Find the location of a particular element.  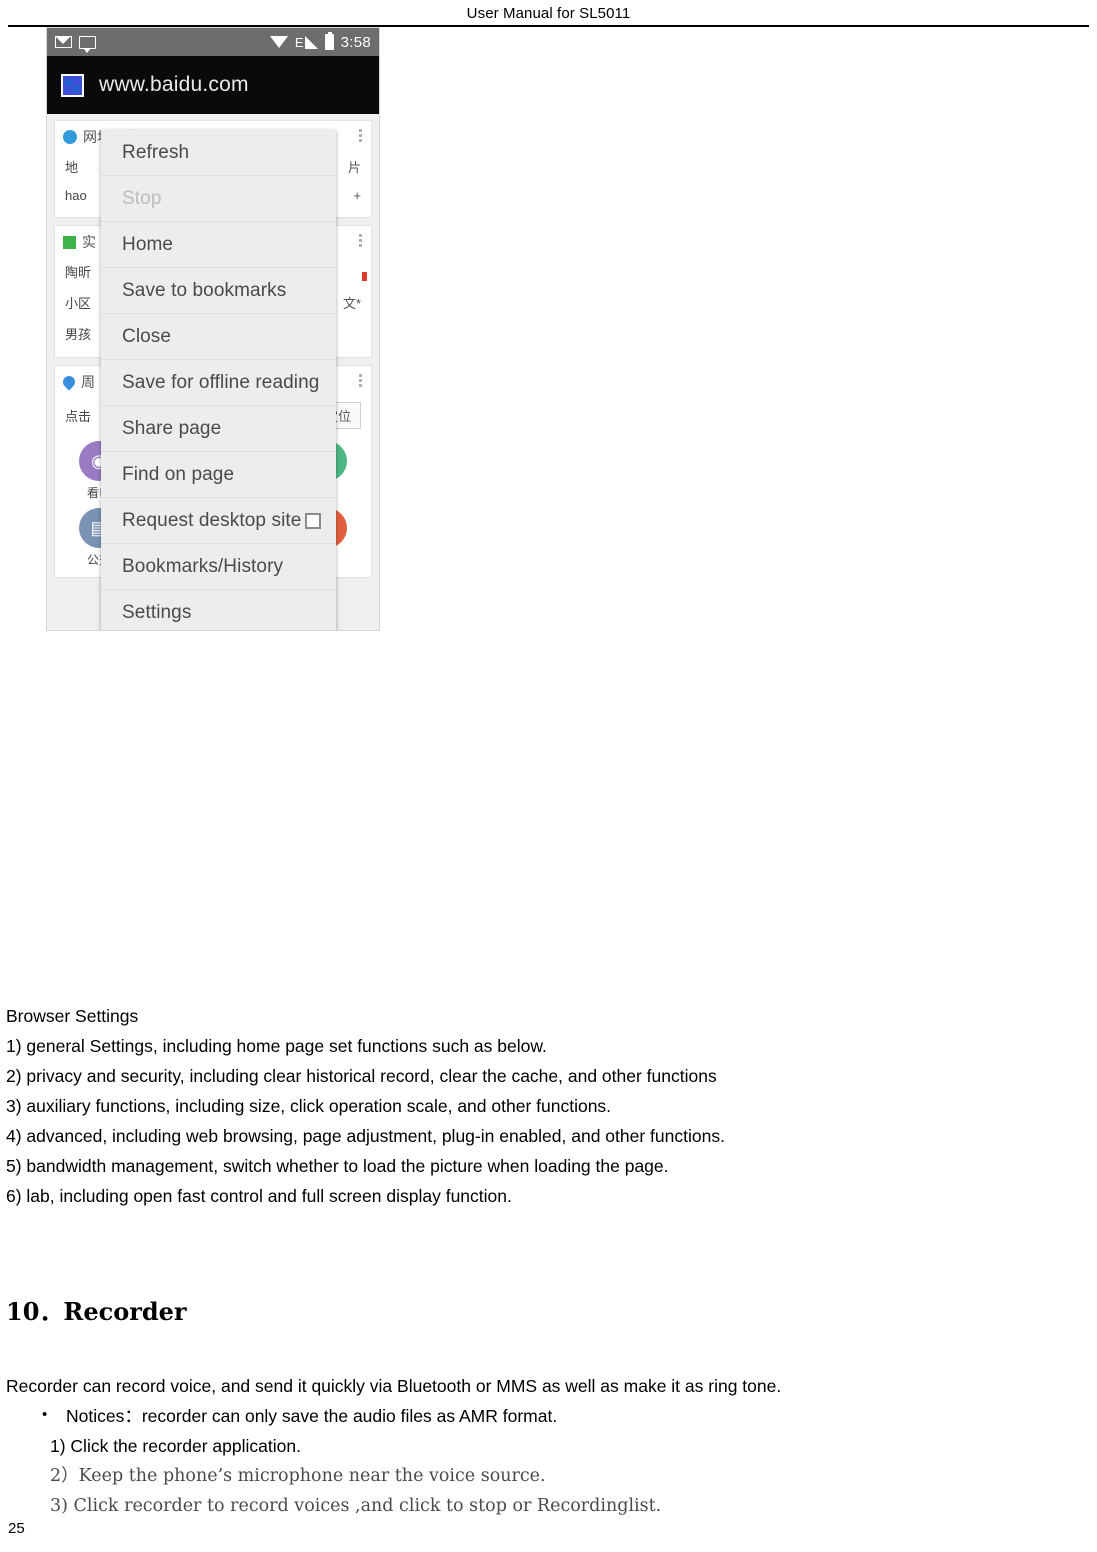

menu-item-save-offline: Save for offline reading is located at coordinates (218, 383).